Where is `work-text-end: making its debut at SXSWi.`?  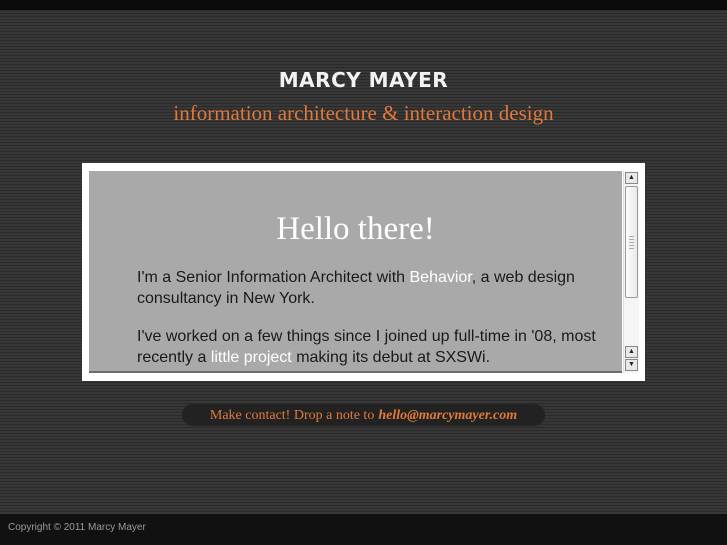
work-text-end: making its debut at SXSWi. is located at coordinates (391, 357).